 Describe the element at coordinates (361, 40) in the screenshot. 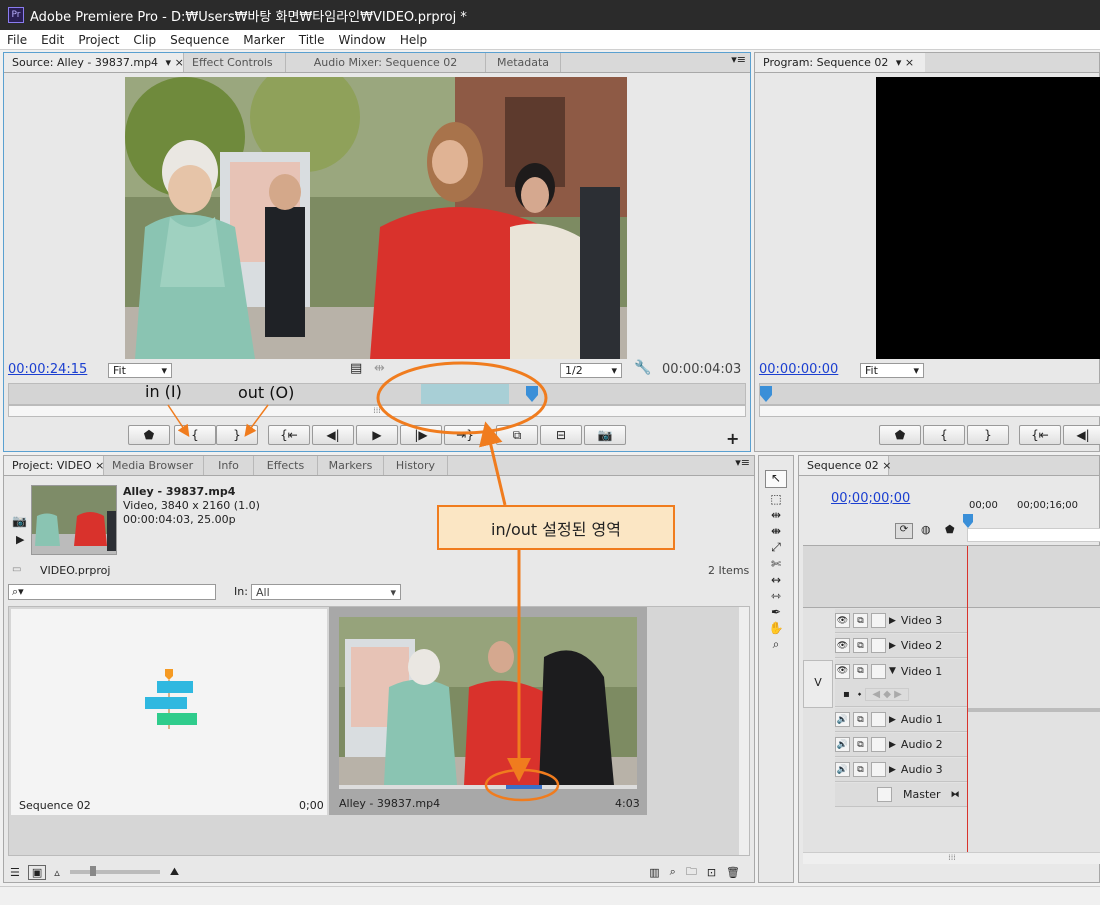

I see `menu-window: Window` at that location.